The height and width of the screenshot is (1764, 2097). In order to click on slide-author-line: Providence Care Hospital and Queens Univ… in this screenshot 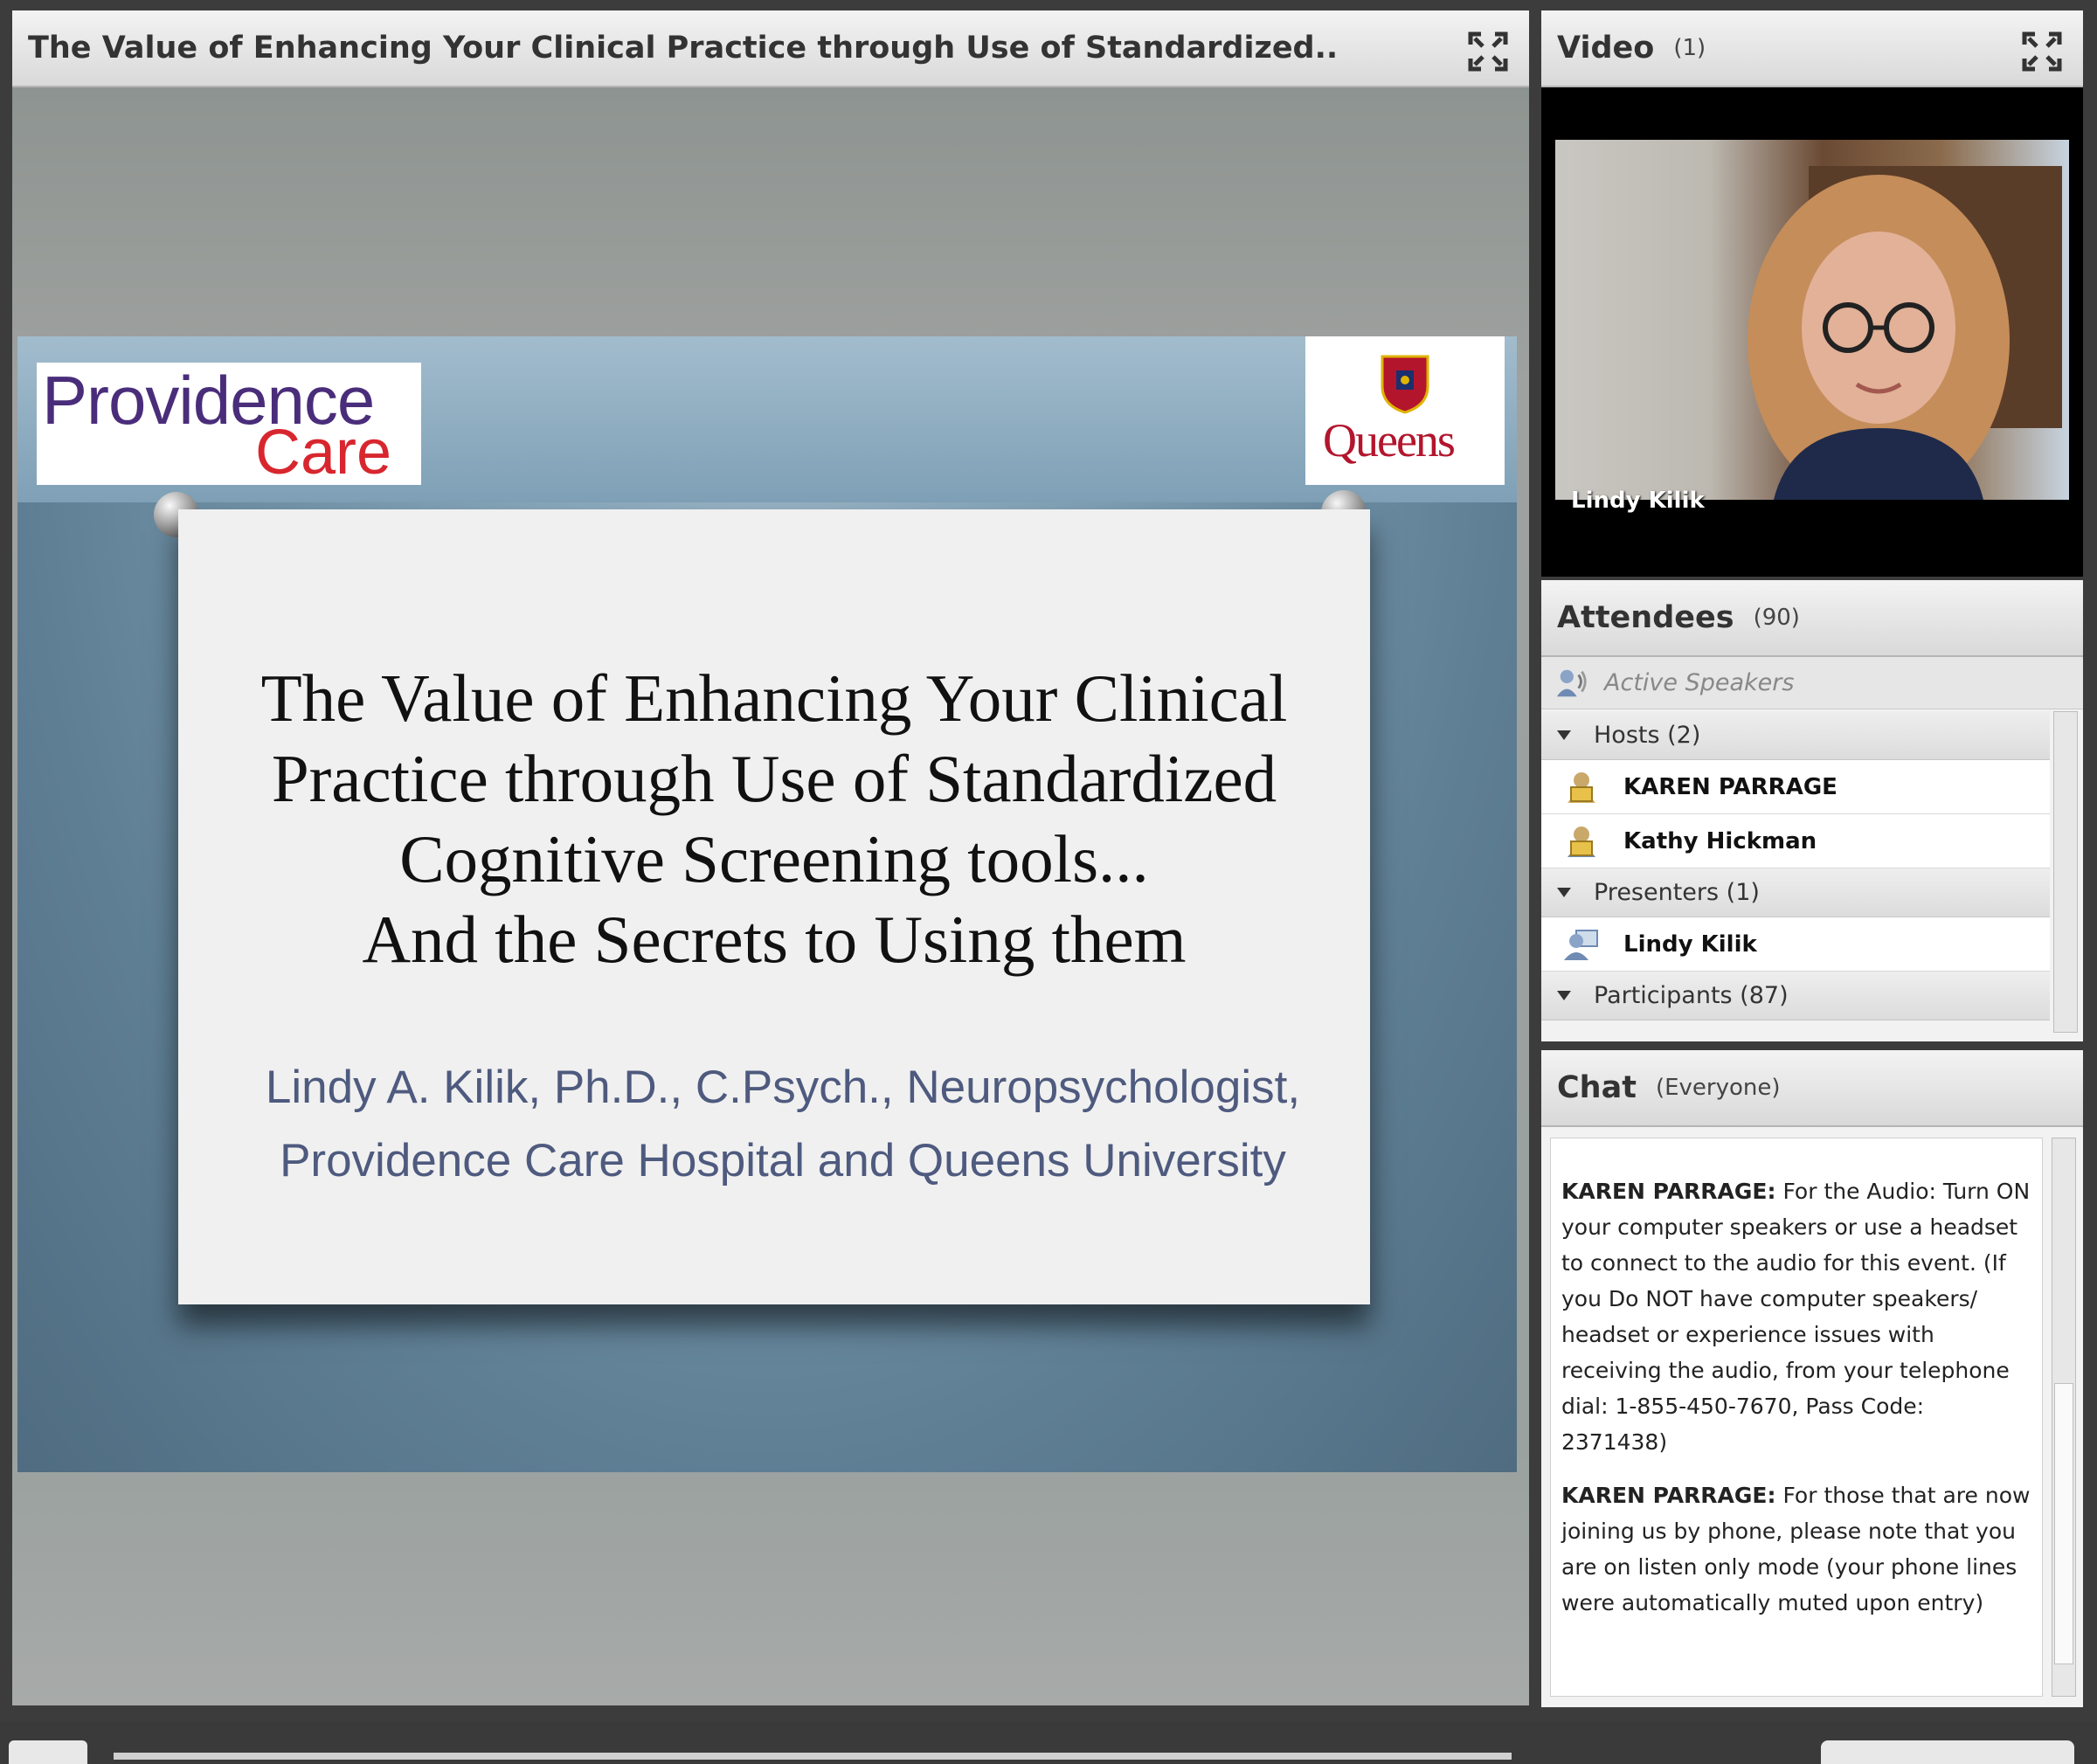, I will do `click(783, 1160)`.